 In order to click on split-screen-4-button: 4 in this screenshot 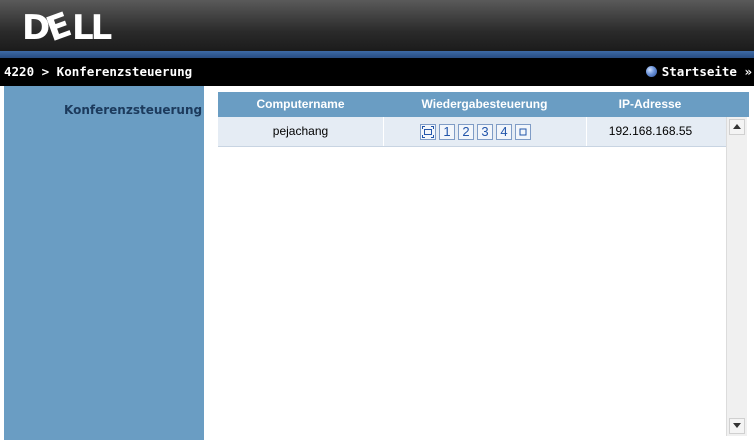, I will do `click(504, 132)`.